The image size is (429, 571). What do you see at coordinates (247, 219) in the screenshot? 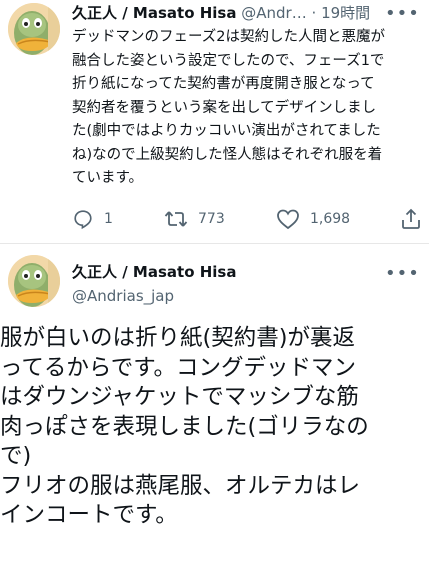
I see `tweet-actions: 1 773 1,698` at bounding box center [247, 219].